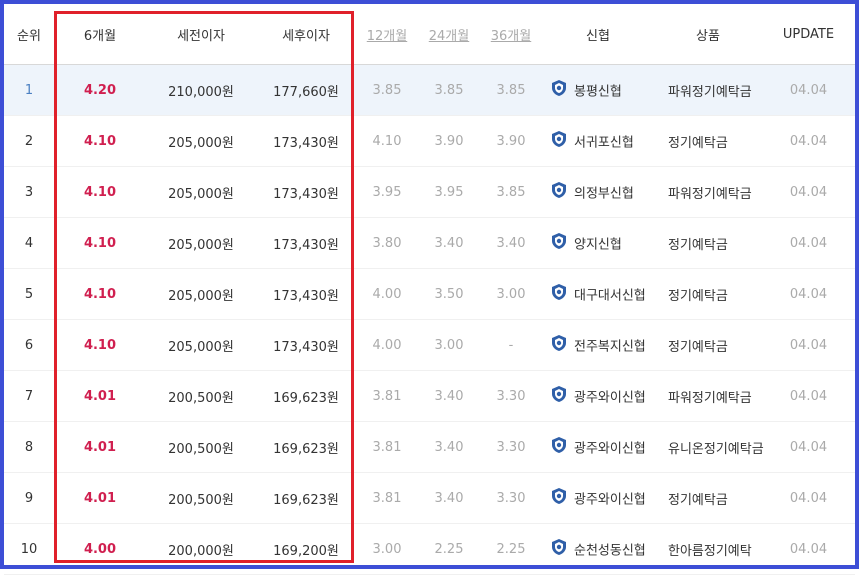 The width and height of the screenshot is (859, 575). I want to click on rate-24-month-cell: 3.00, so click(449, 345).